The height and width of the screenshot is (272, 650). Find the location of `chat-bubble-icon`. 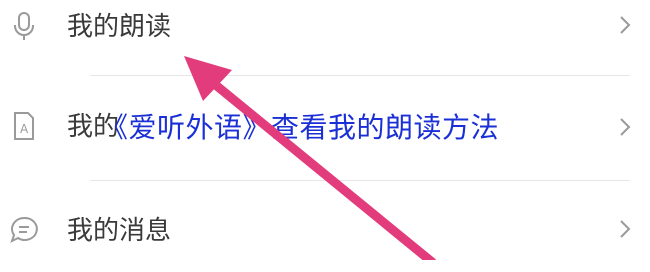

chat-bubble-icon is located at coordinates (24, 229).